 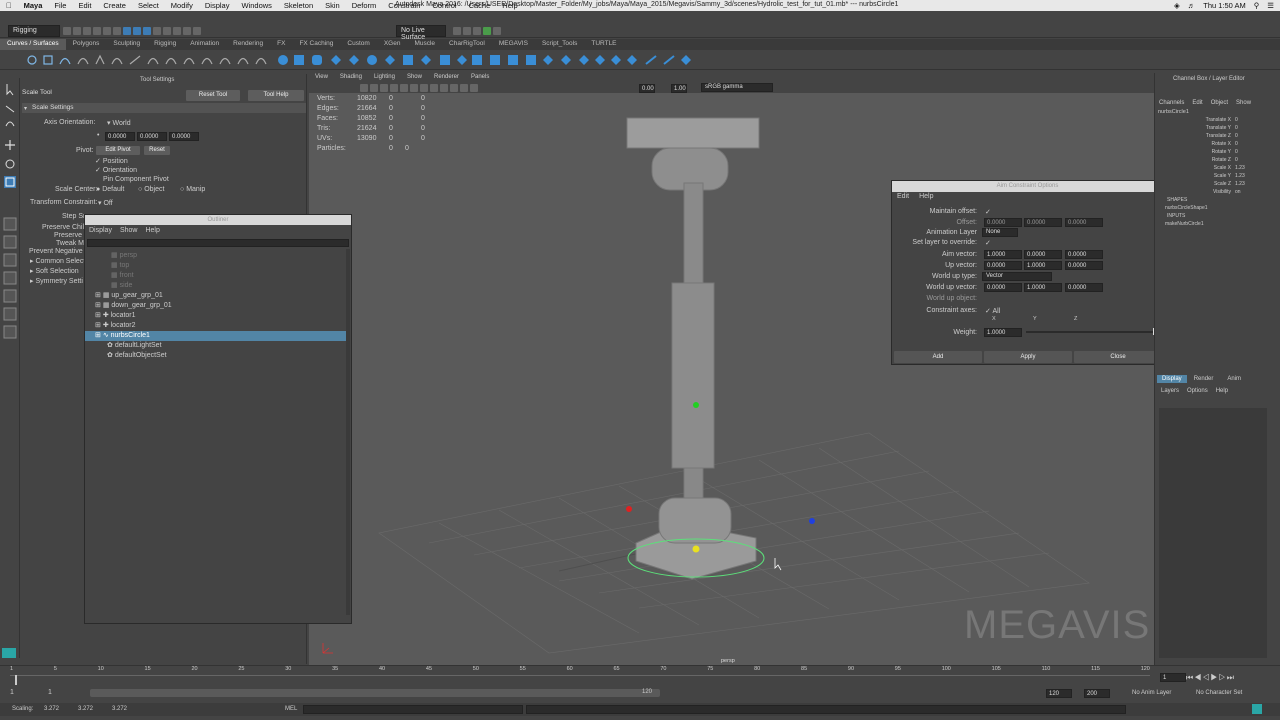 I want to click on vp-menu-renderer: Renderer, so click(x=446, y=78).